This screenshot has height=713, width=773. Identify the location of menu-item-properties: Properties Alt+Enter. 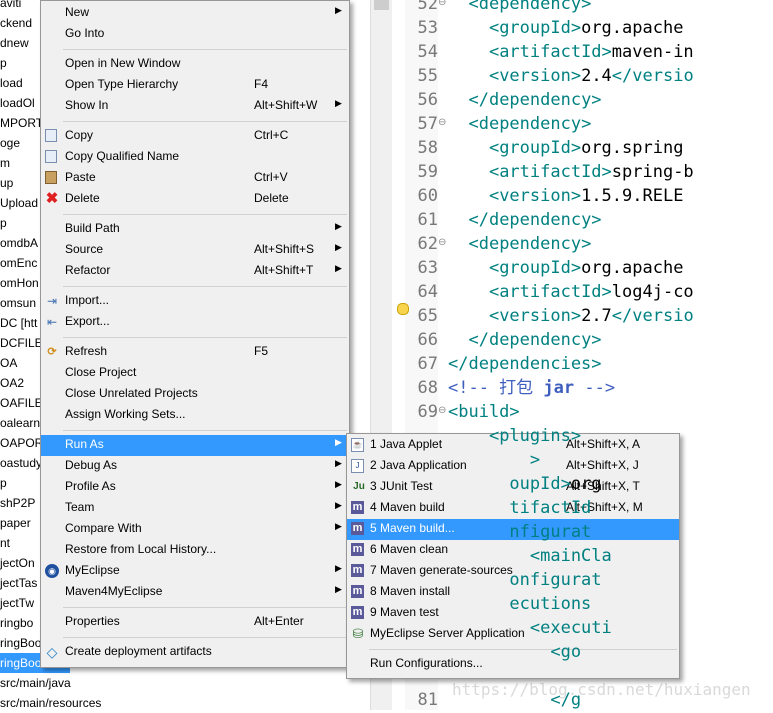
(195, 622).